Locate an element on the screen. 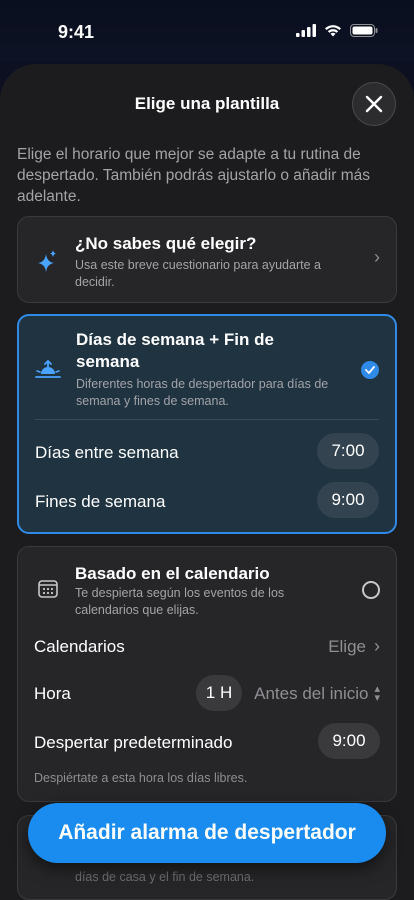 The image size is (414, 900). weekends-label: Fines de semana is located at coordinates (100, 501).